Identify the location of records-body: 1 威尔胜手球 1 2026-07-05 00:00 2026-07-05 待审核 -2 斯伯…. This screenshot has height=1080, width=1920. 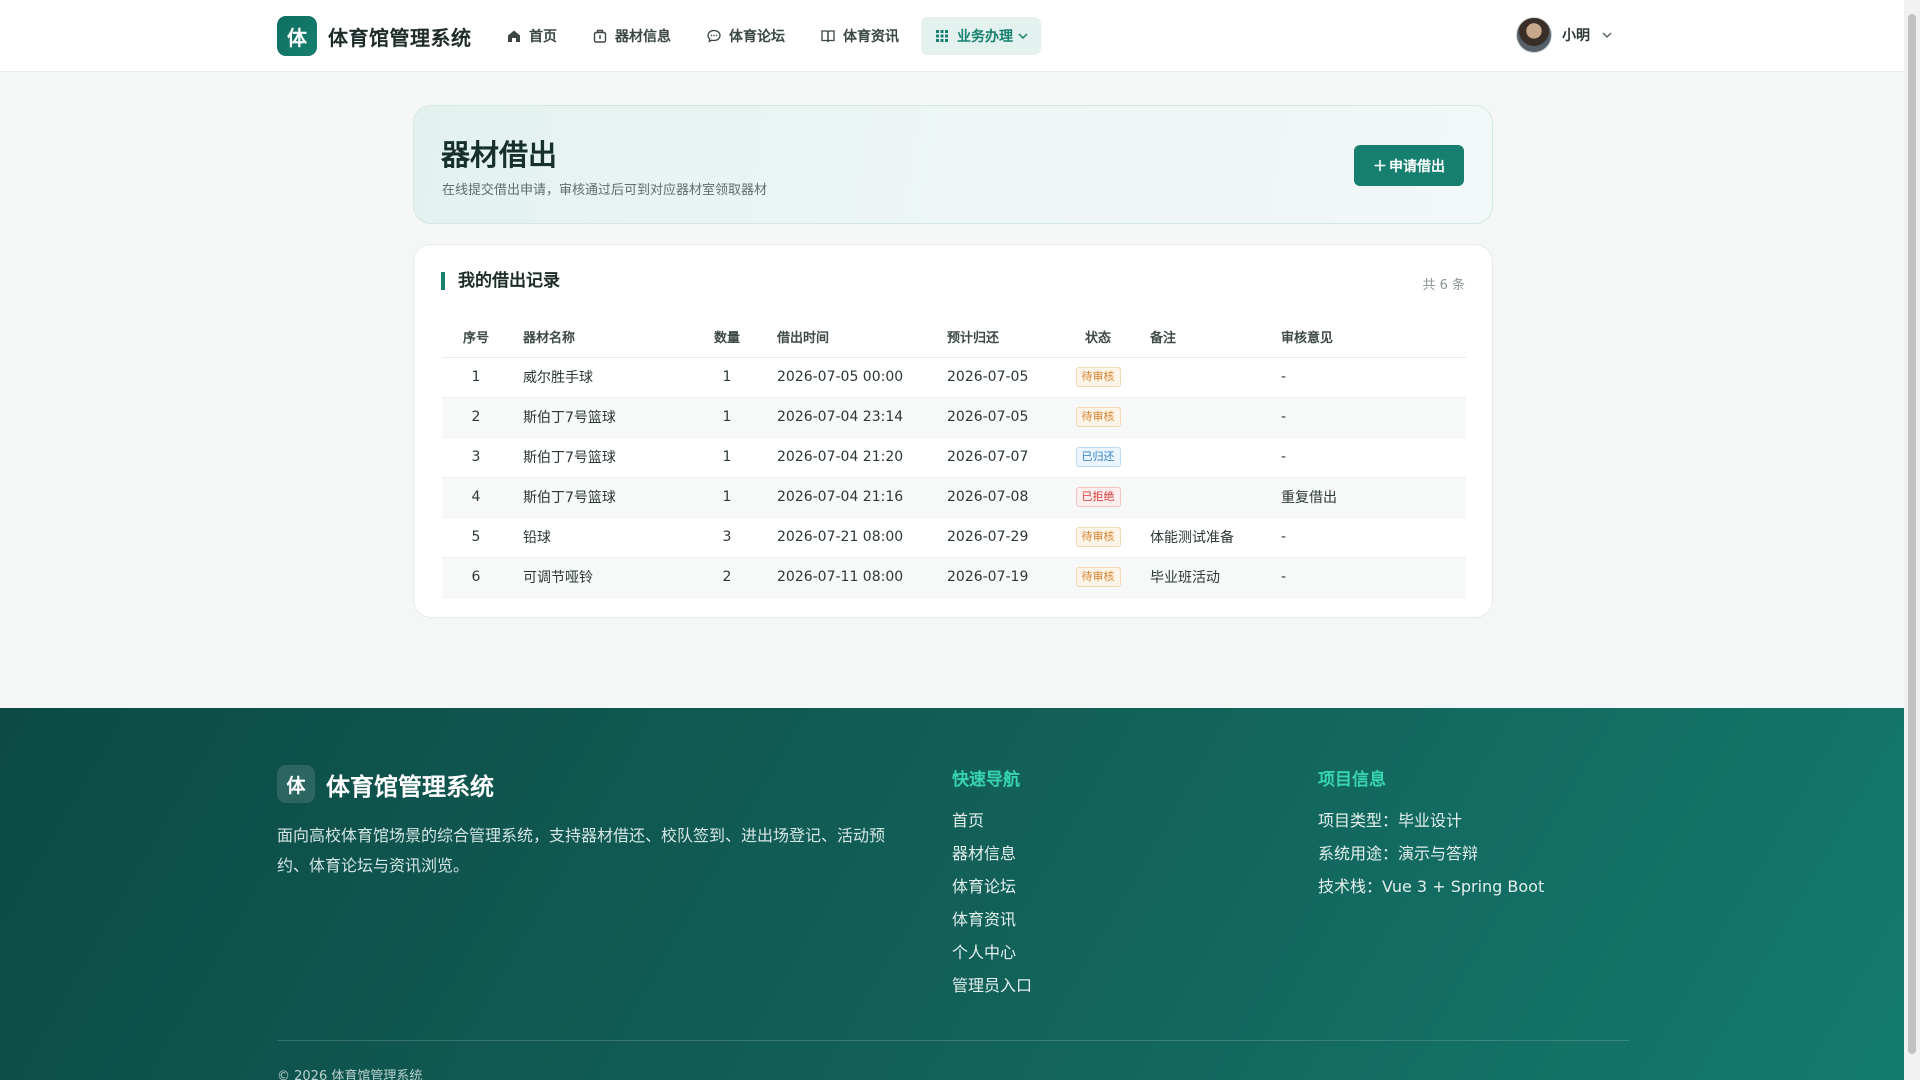
(954, 477).